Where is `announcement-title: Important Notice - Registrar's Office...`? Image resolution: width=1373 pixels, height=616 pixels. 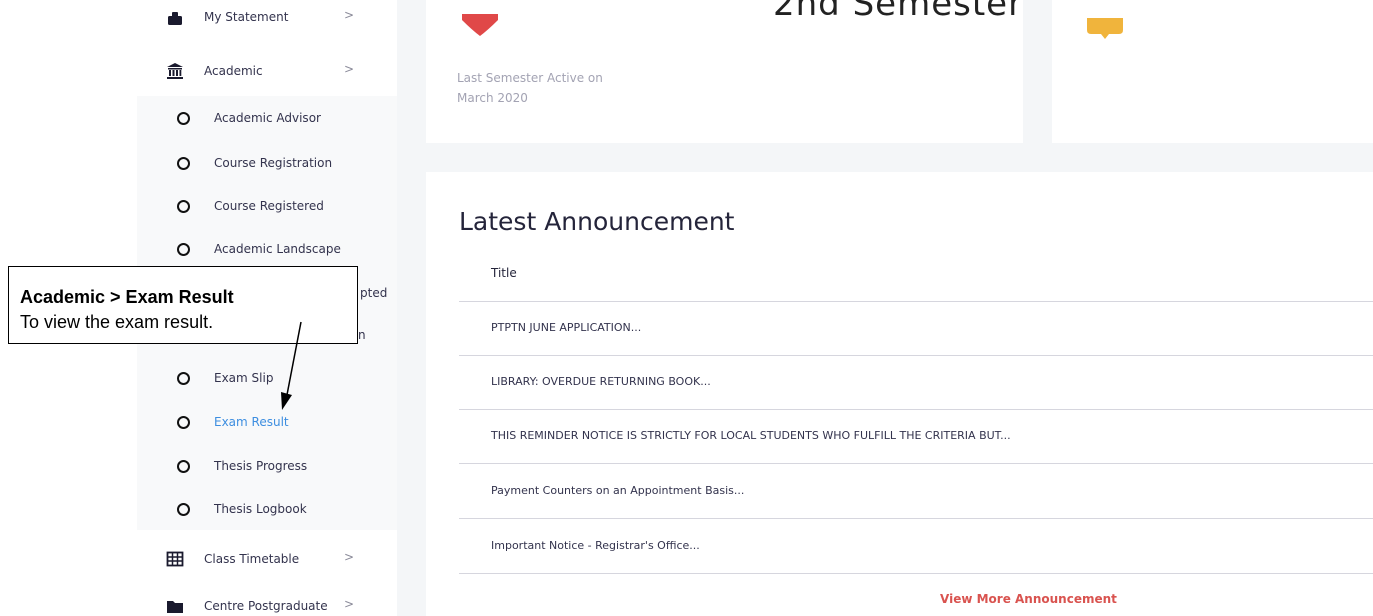 announcement-title: Important Notice - Registrar's Office... is located at coordinates (595, 545).